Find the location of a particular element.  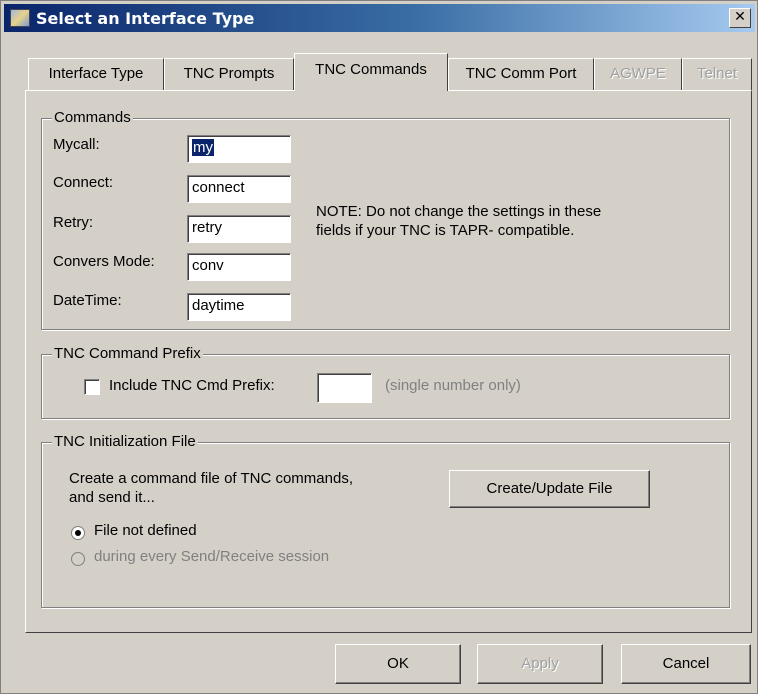

close-button: ✕ is located at coordinates (740, 18).